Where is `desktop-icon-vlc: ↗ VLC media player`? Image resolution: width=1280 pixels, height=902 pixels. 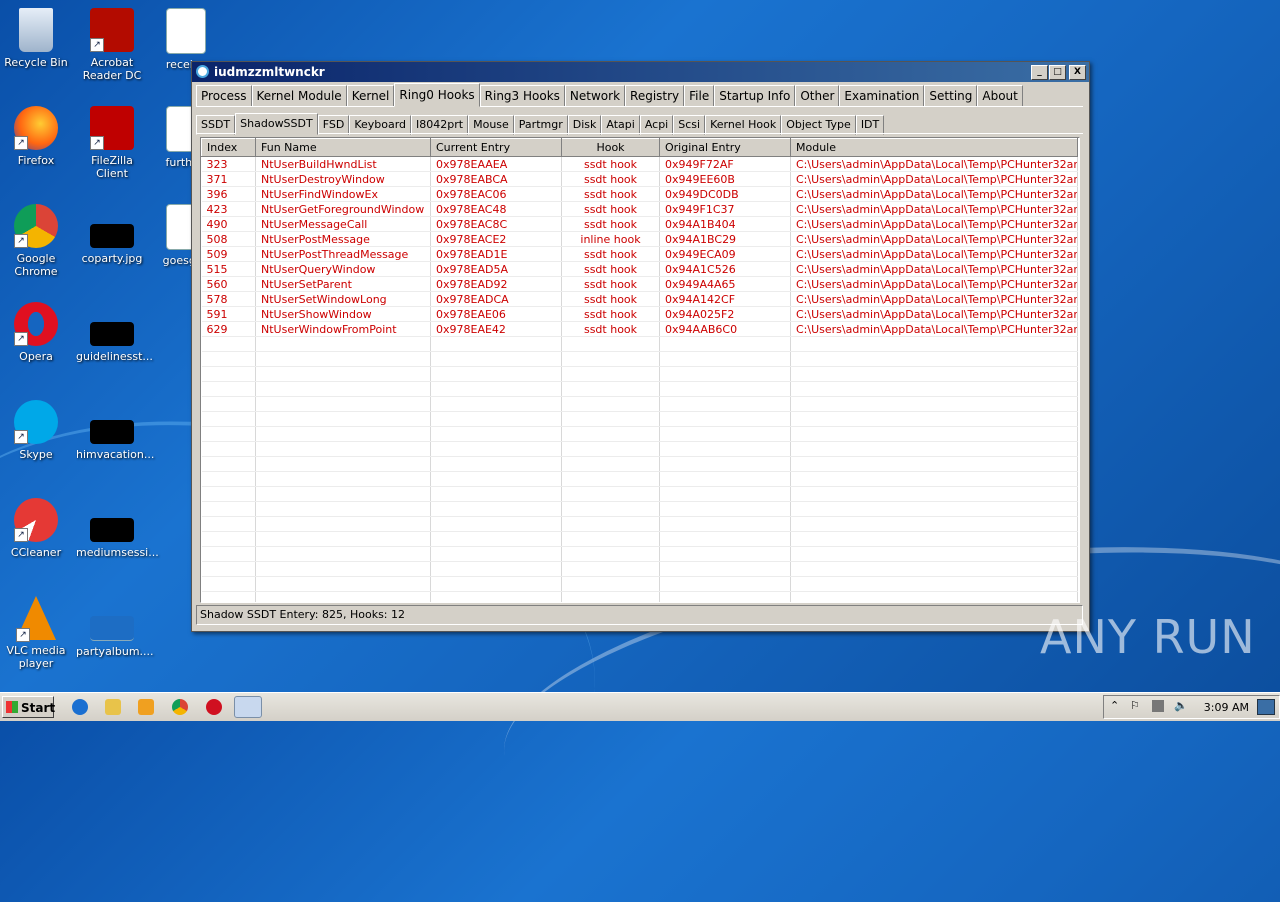 desktop-icon-vlc: ↗ VLC media player is located at coordinates (36, 633).